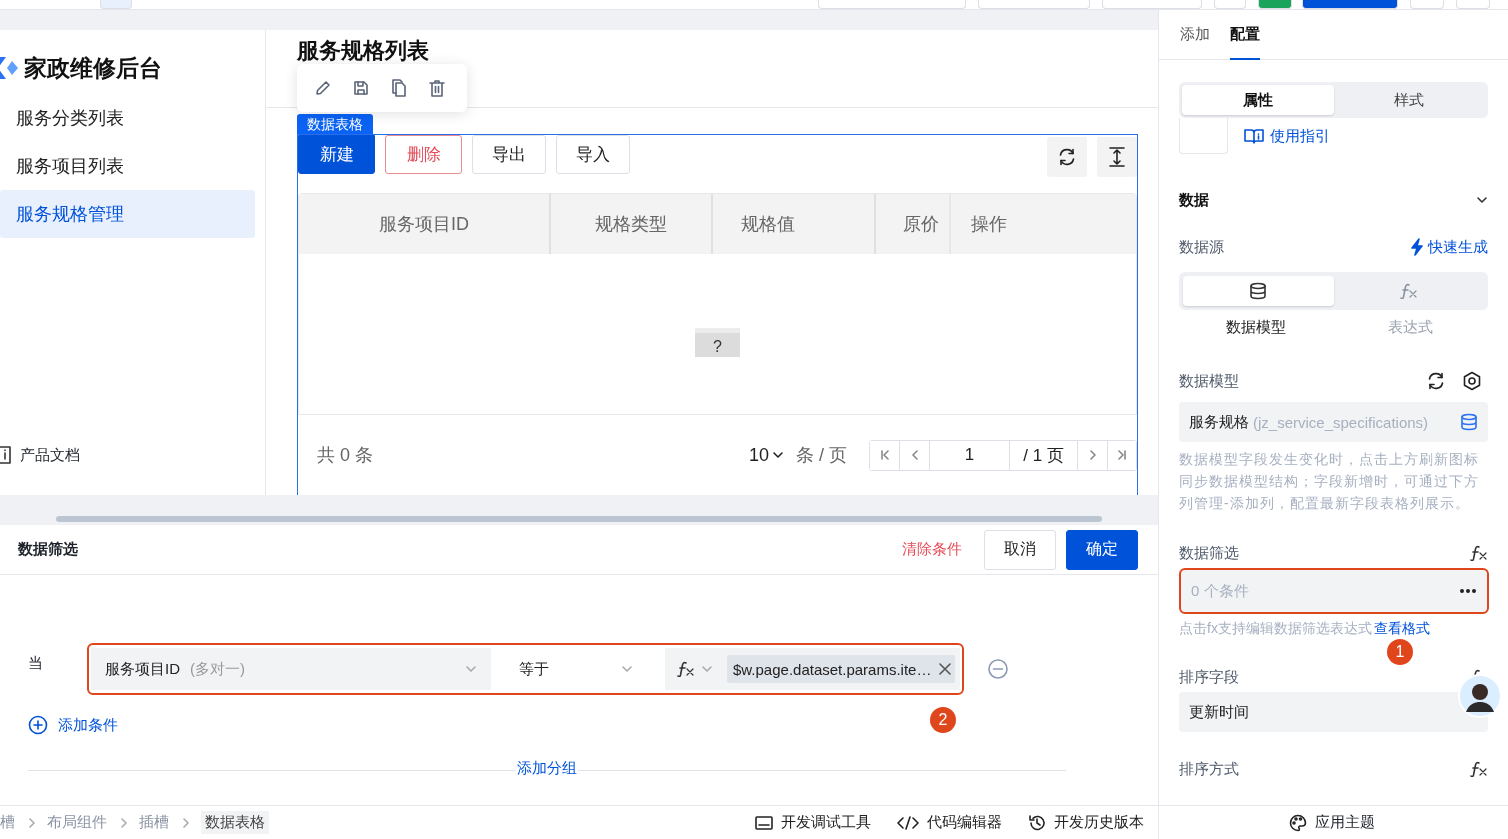 This screenshot has height=839, width=1508. What do you see at coordinates (1333, 712) in the screenshot?
I see `sort-field-select: 更新时间` at bounding box center [1333, 712].